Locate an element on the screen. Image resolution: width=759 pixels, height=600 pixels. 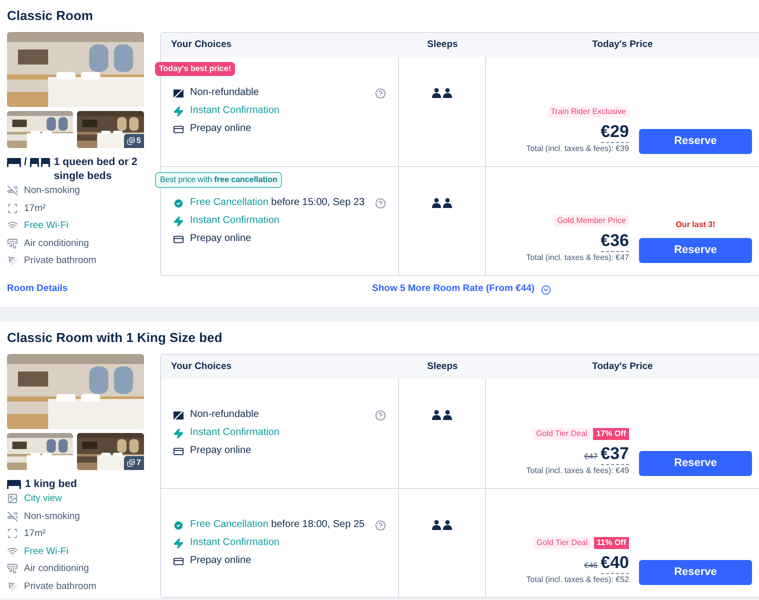
discount-badge: 17% Off is located at coordinates (611, 434).